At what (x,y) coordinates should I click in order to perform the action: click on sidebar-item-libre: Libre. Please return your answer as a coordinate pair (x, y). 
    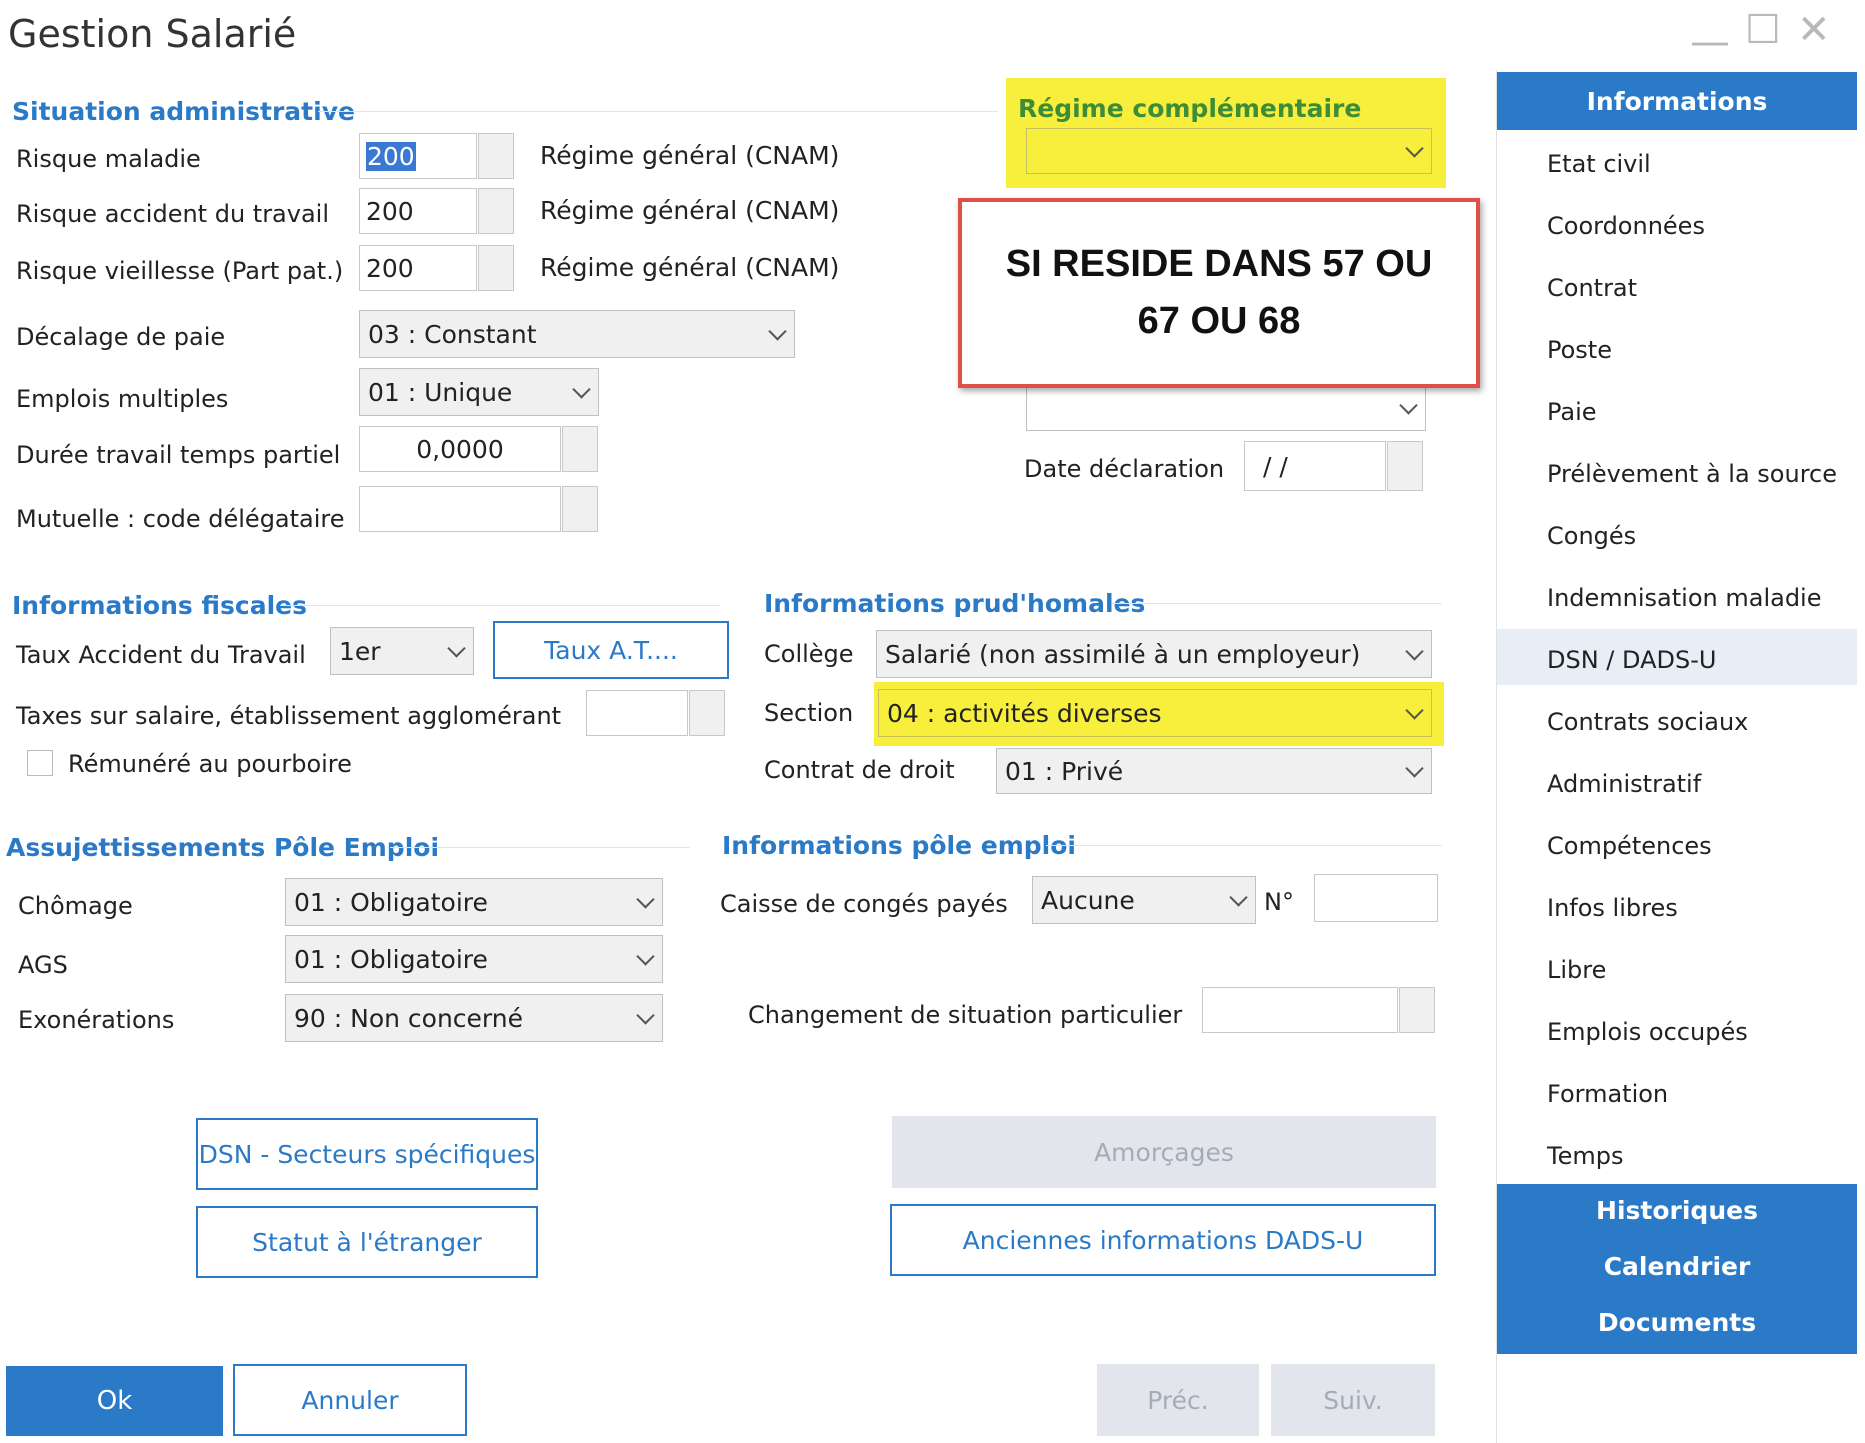
    Looking at the image, I should click on (1576, 970).